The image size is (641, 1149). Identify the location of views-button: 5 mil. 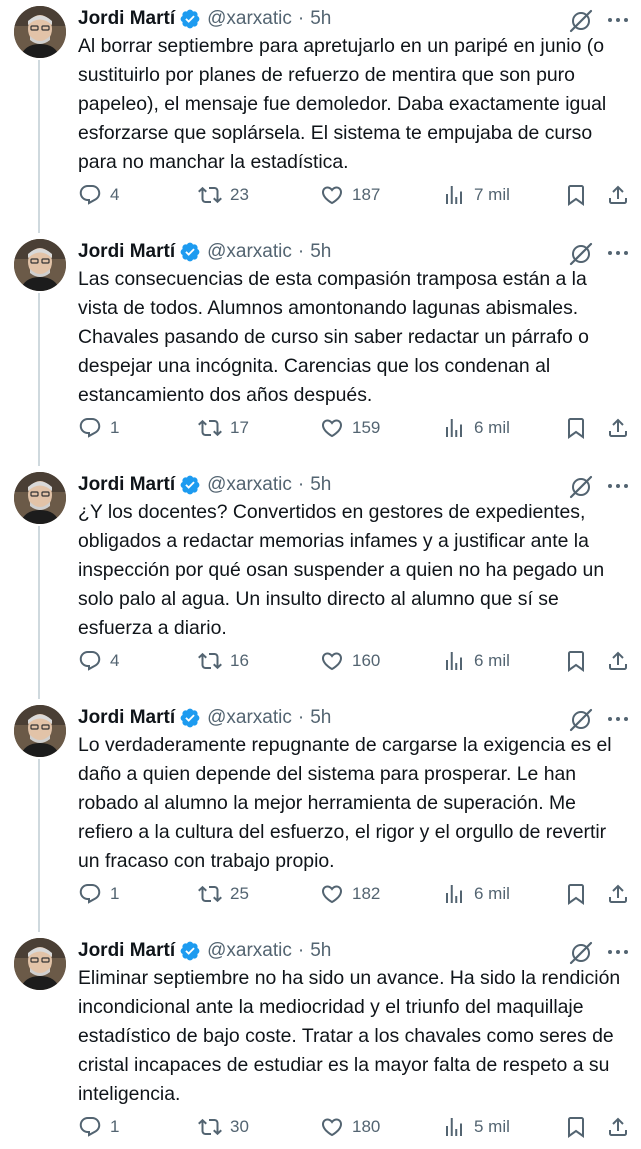
(476, 1127).